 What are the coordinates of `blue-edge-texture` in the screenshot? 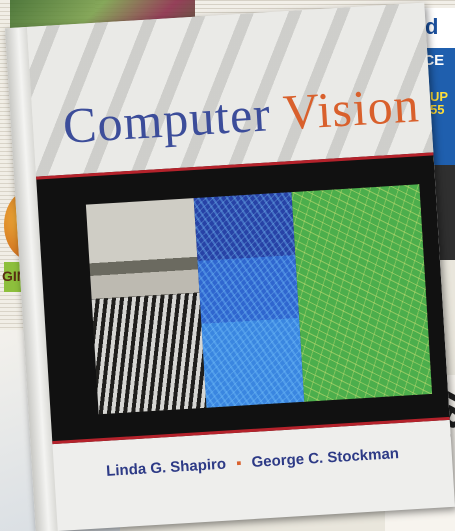 It's located at (249, 300).